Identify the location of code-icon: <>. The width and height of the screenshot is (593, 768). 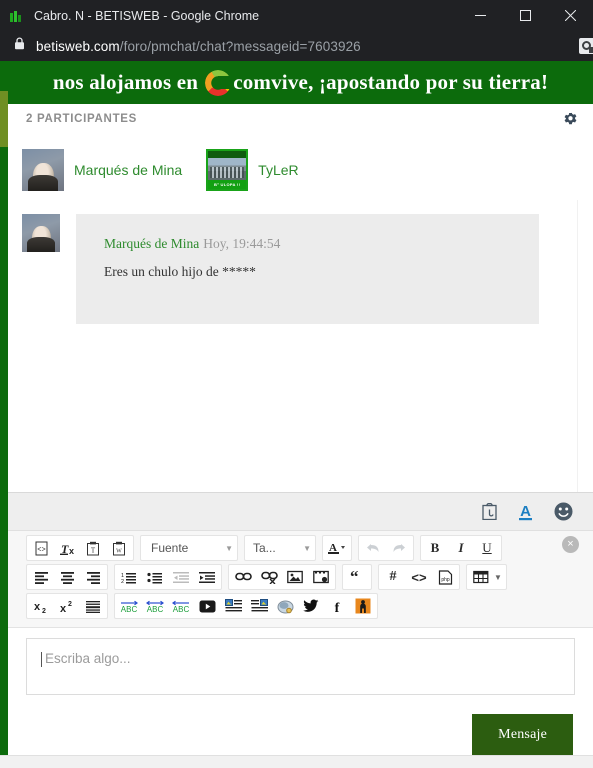
(419, 577).